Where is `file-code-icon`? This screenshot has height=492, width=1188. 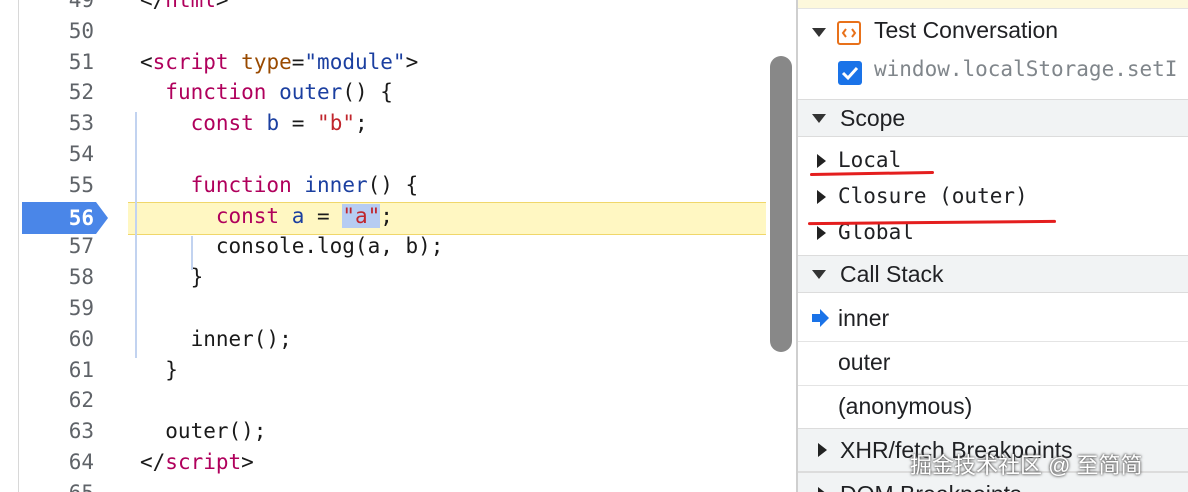 file-code-icon is located at coordinates (849, 33).